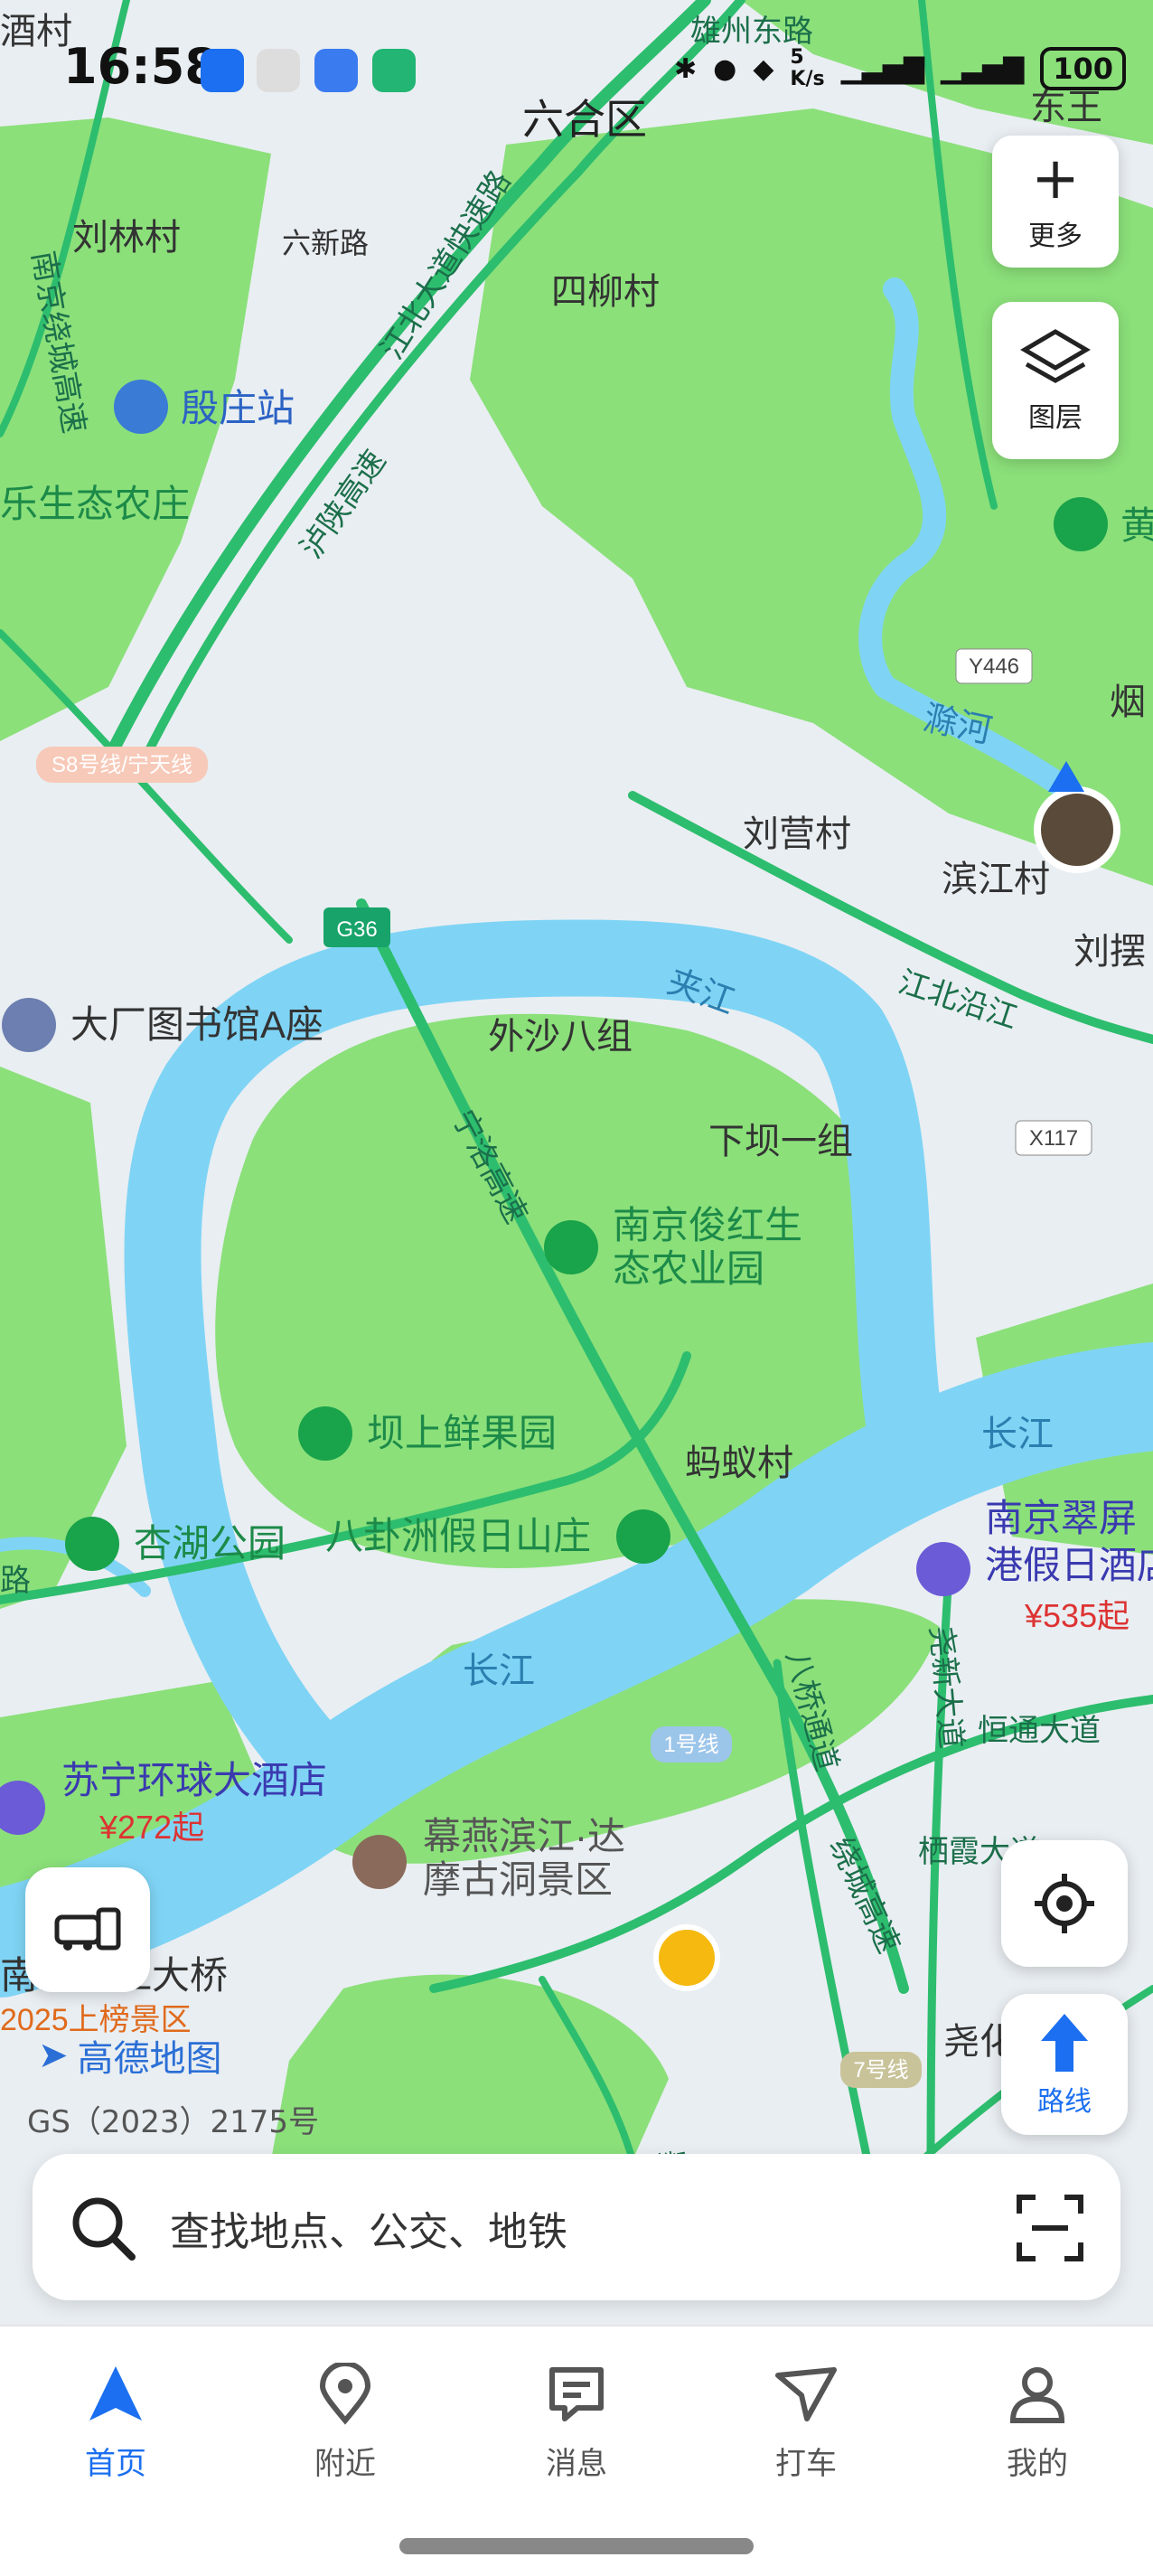 This screenshot has height=2576, width=1153. What do you see at coordinates (797, 834) in the screenshot?
I see `village-label: 刘营村` at bounding box center [797, 834].